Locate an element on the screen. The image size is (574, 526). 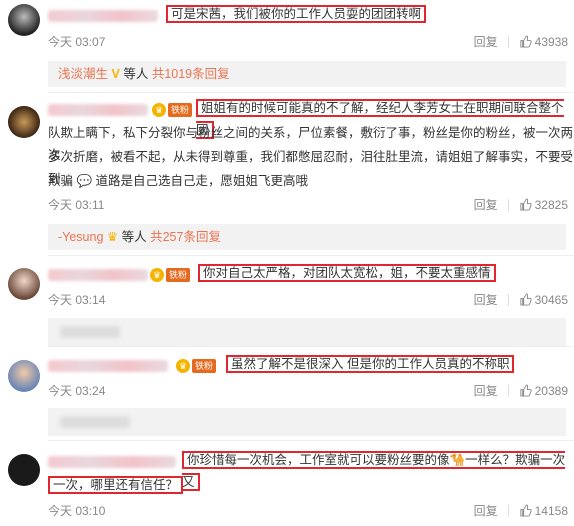
subreply-count: 共257条回复 is located at coordinates (185, 237).